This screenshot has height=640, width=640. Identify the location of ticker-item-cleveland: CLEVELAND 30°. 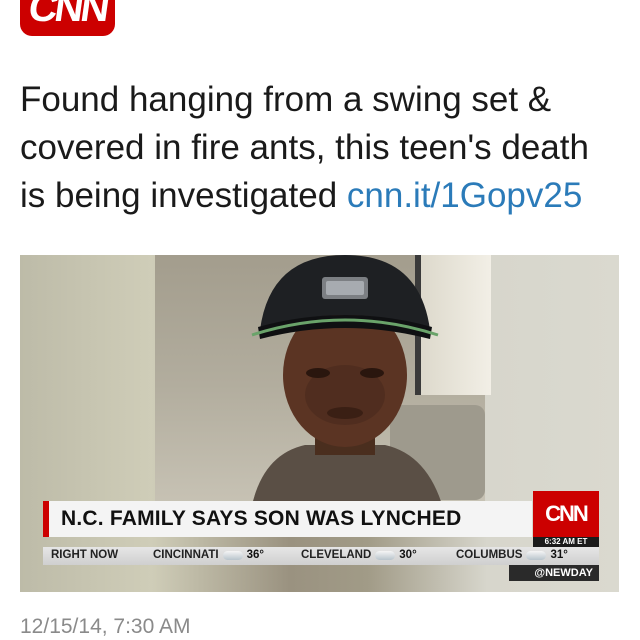
(359, 555).